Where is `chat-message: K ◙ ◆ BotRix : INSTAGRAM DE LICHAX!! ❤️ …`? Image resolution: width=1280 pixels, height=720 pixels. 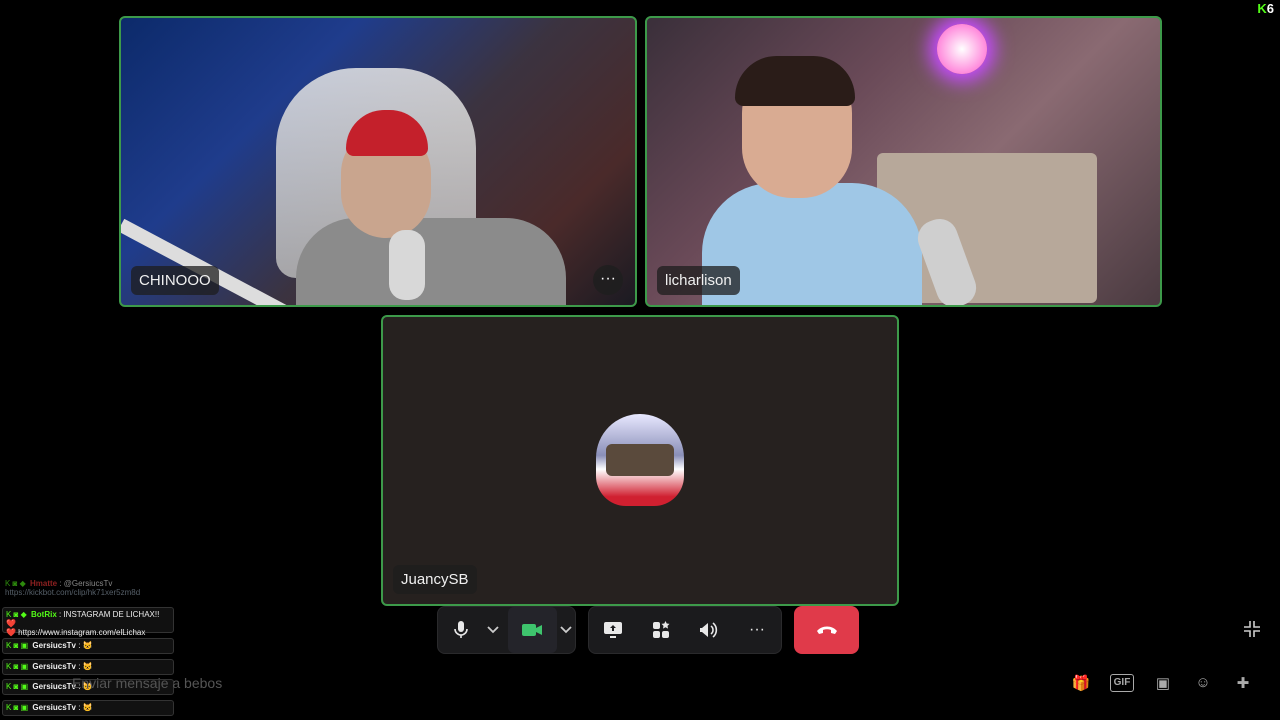
chat-message: K ◙ ◆ BotRix : INSTAGRAM DE LICHAX!! ❤️ … is located at coordinates (88, 622).